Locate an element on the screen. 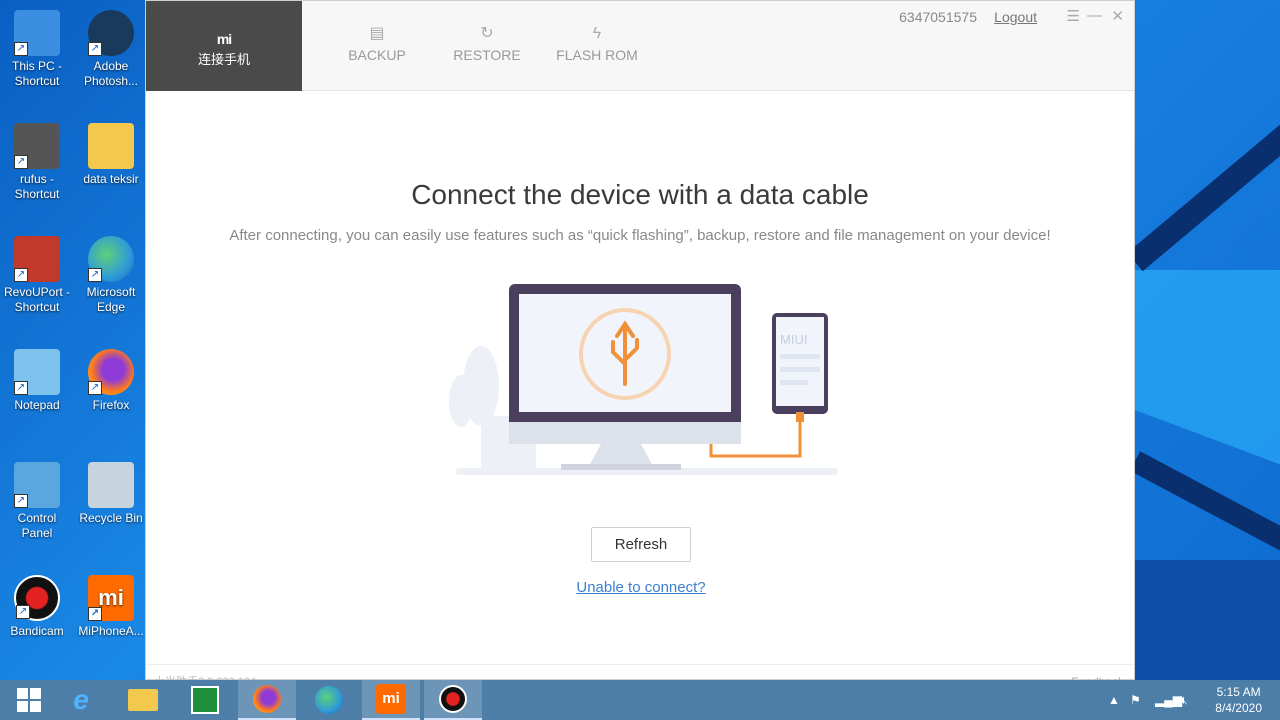 The image size is (1280, 720). desktop-icon-label: Microsoft Edge is located at coordinates (111, 299).